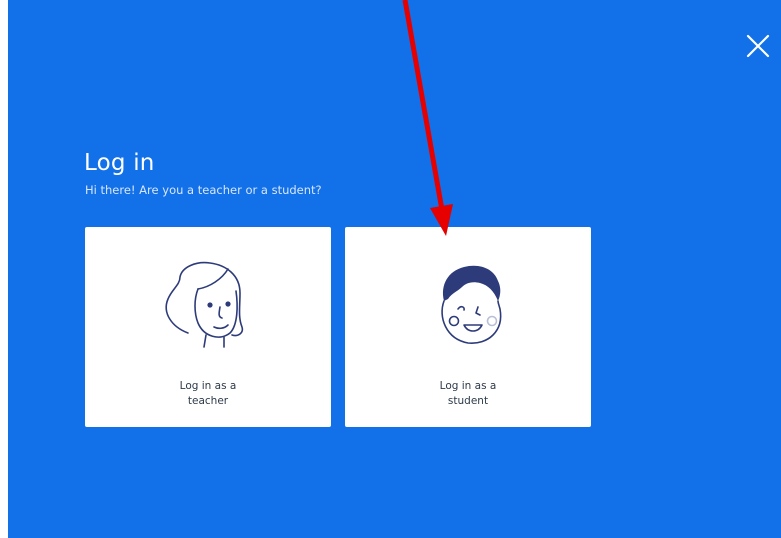  I want to click on student-login-label: Log in as a student, so click(468, 393).